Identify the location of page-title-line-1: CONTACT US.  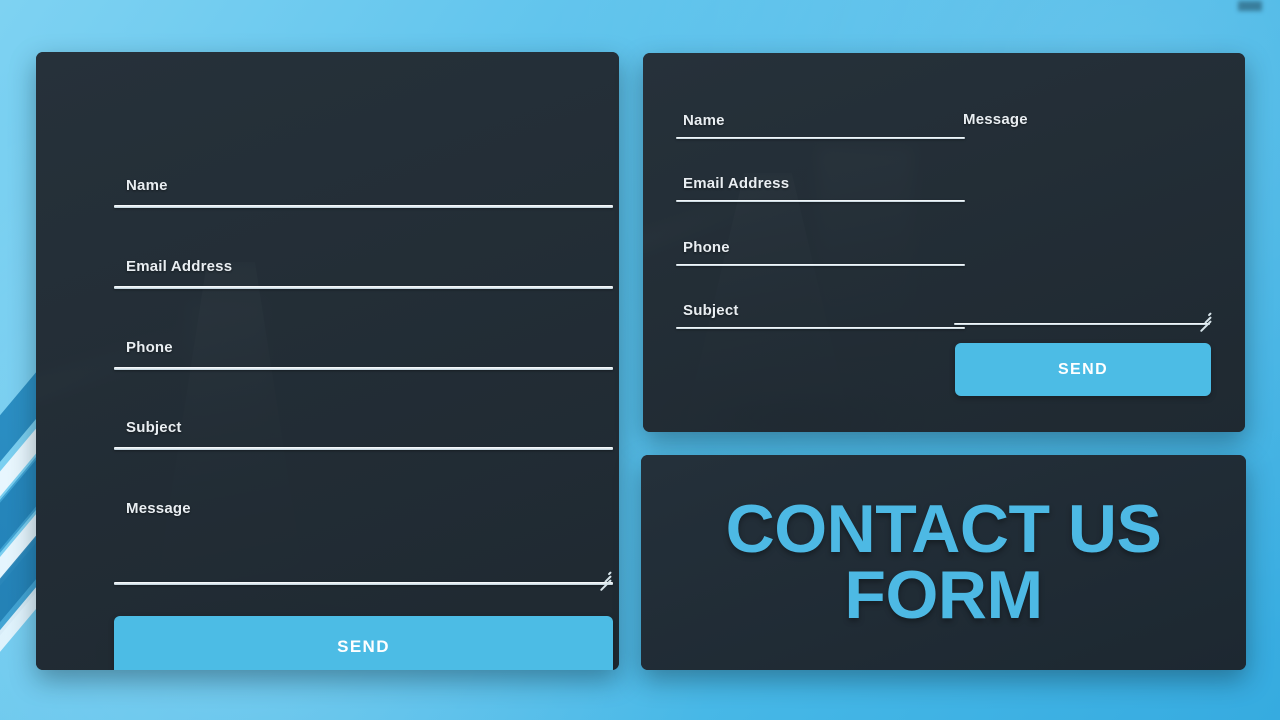
(943, 529).